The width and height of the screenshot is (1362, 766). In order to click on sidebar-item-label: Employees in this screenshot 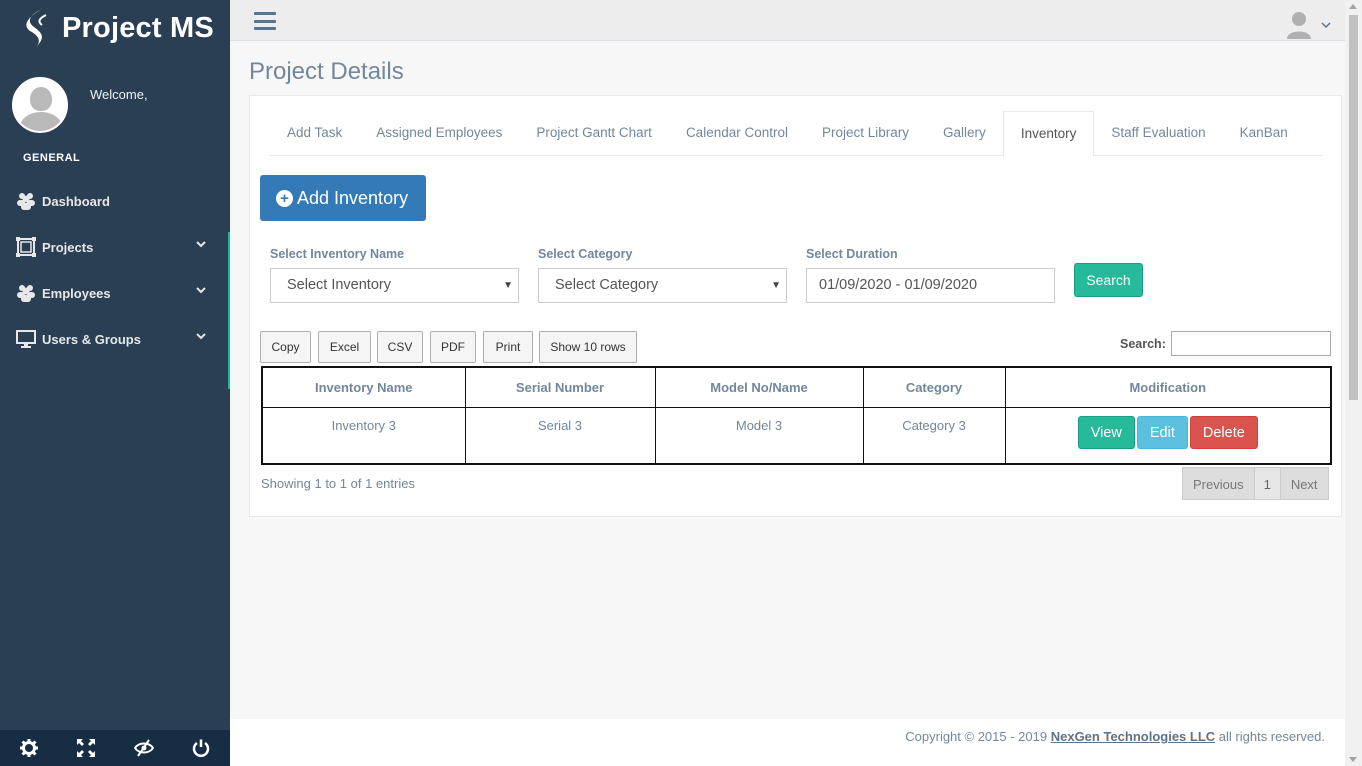, I will do `click(76, 293)`.